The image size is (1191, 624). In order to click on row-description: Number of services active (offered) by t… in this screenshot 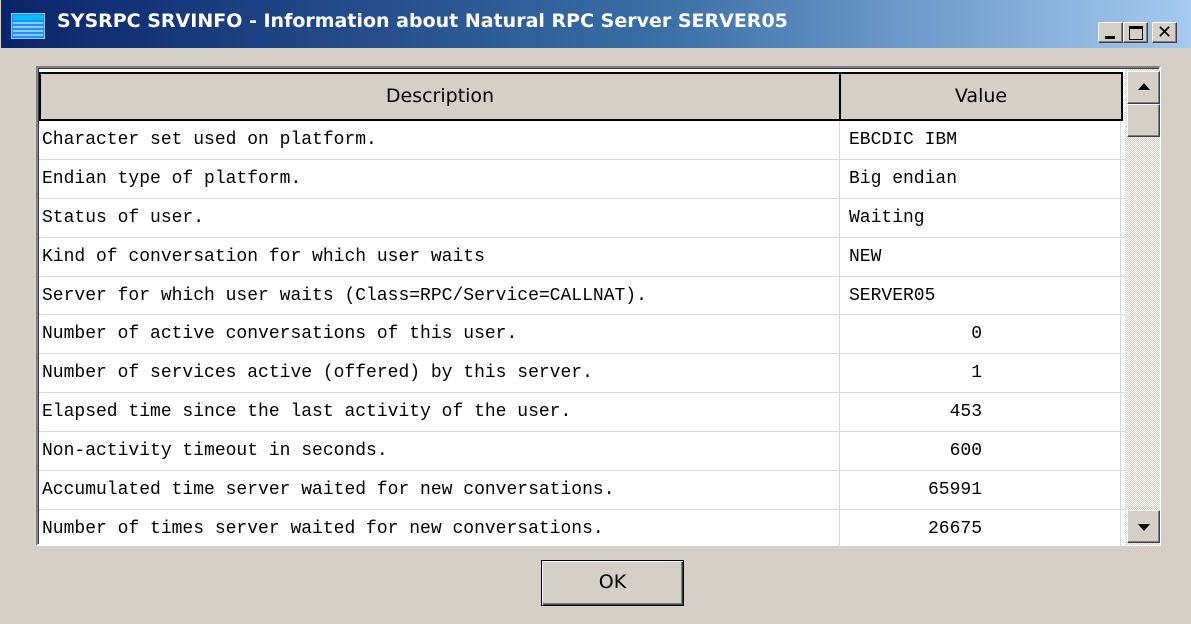, I will do `click(441, 373)`.